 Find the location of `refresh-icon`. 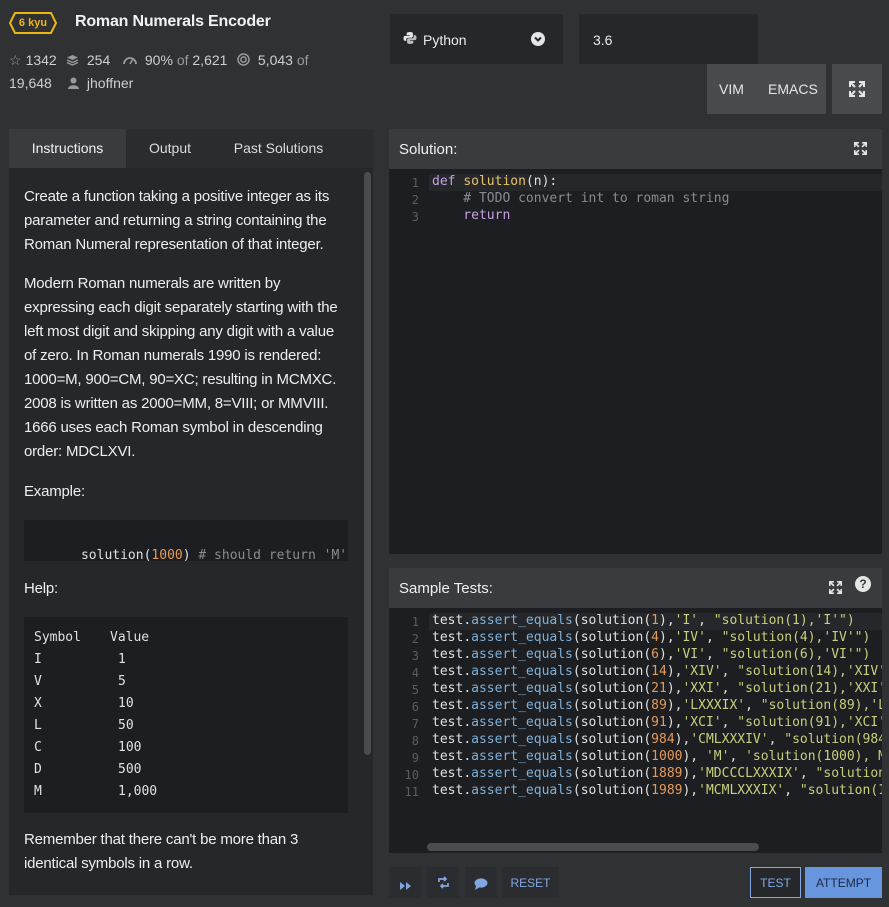

refresh-icon is located at coordinates (443, 885).